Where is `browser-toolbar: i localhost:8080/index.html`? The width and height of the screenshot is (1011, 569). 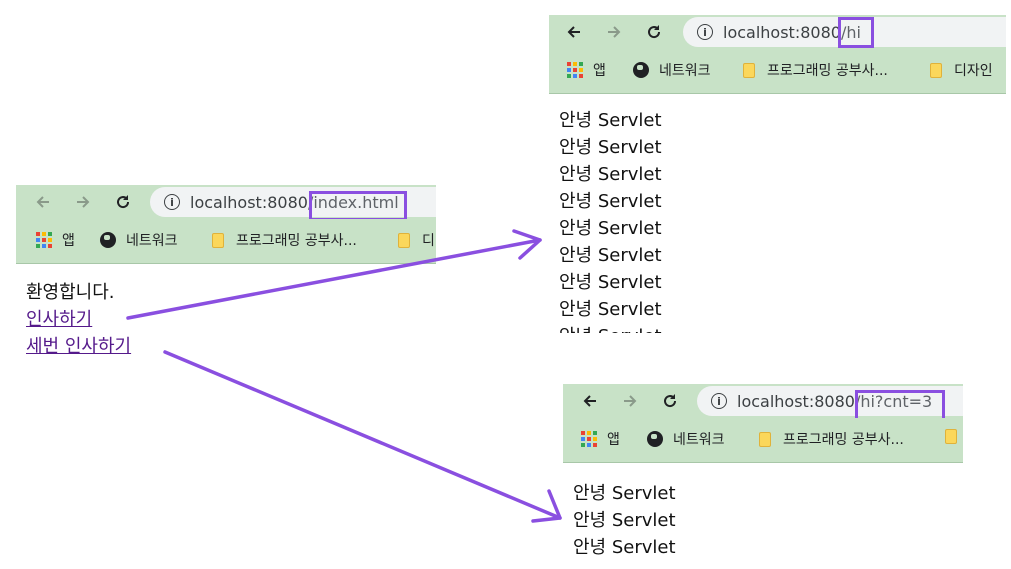
browser-toolbar: i localhost:8080/index.html is located at coordinates (226, 203).